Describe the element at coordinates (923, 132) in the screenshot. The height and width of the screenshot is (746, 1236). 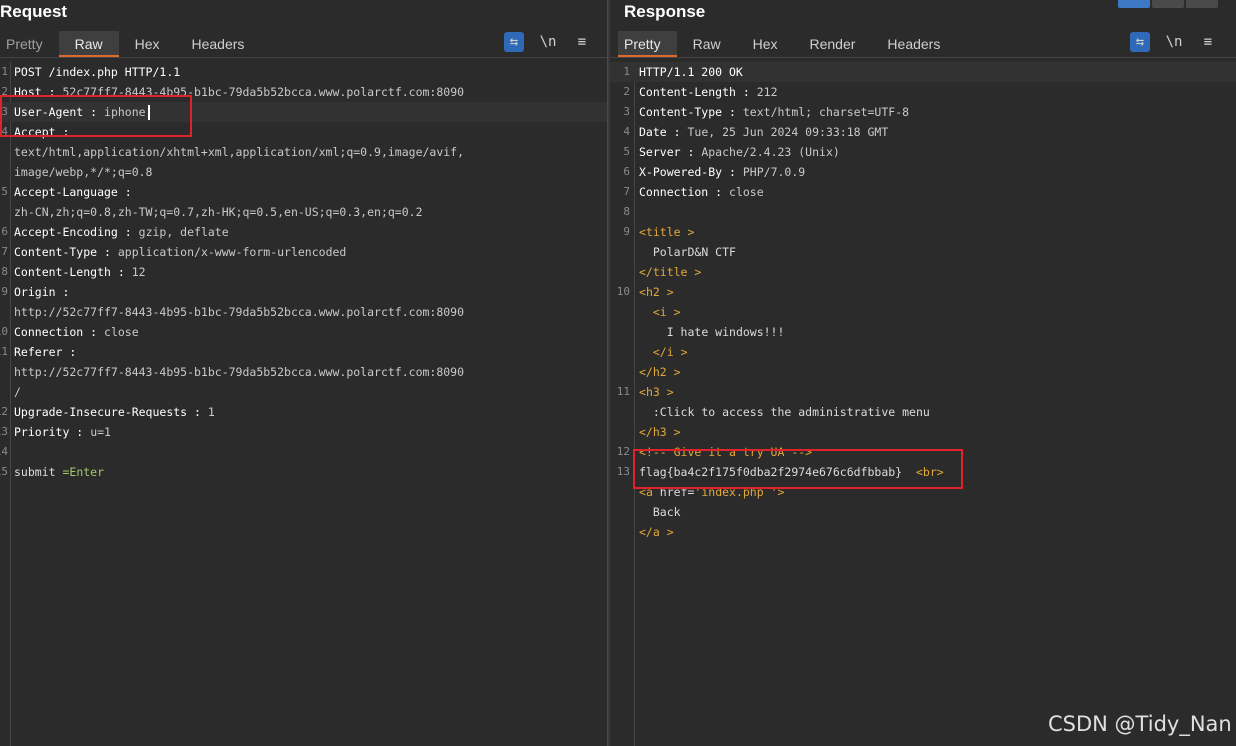
I see `response-line: 4 Date : Tue, 25 Jun 2024 09:33:18 GMT` at that location.